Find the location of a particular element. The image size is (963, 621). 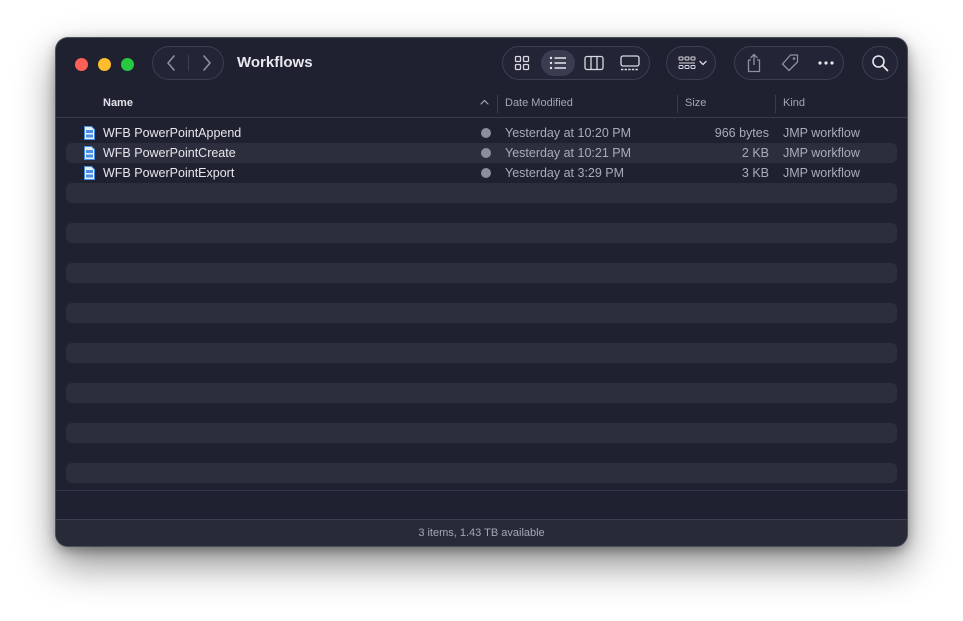

search-icon is located at coordinates (880, 63).